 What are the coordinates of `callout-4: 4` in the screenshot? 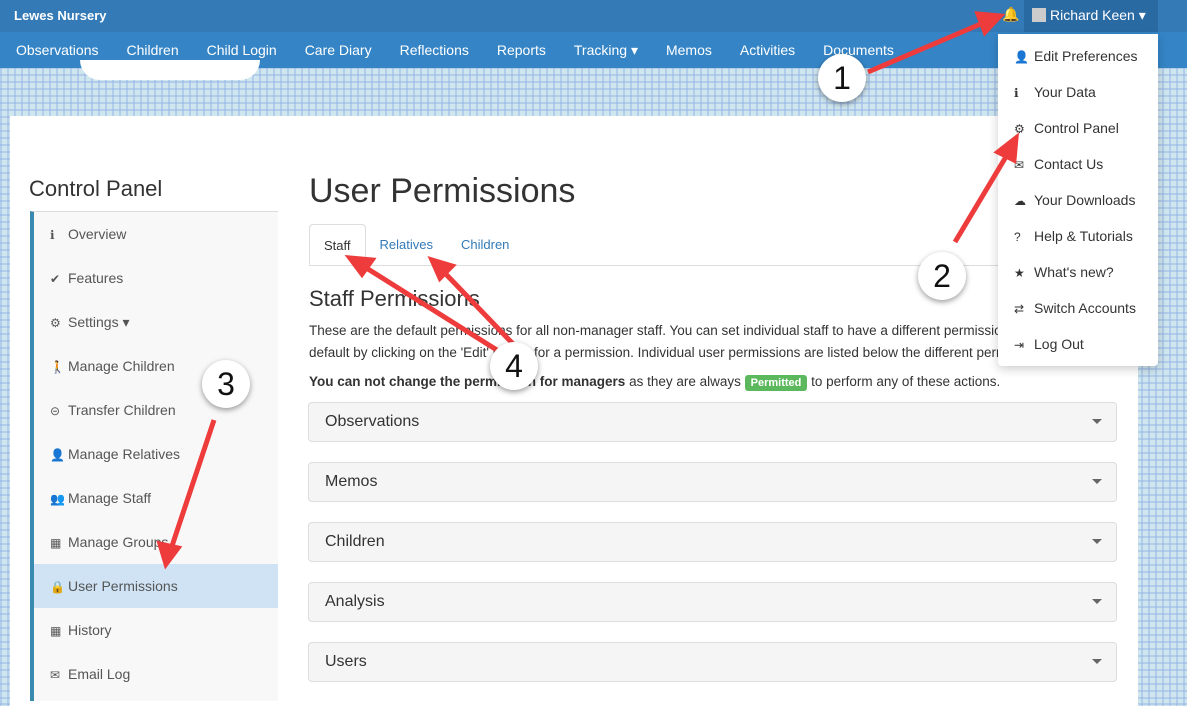 It's located at (514, 366).